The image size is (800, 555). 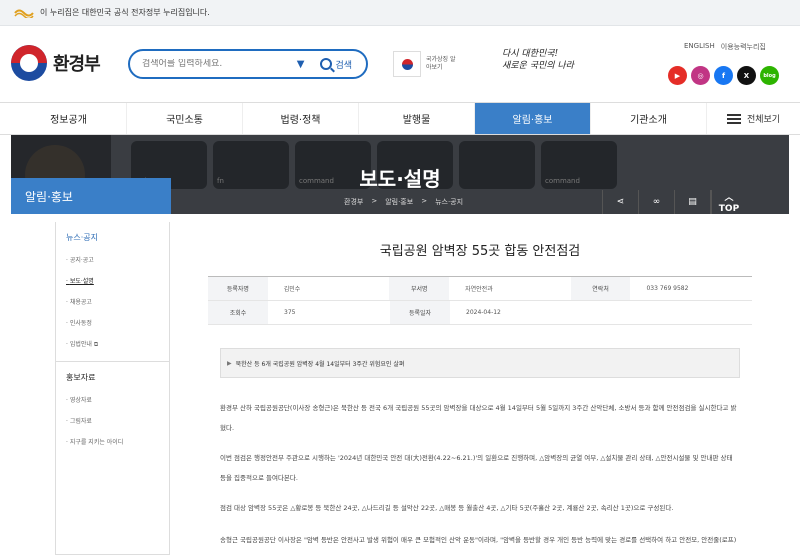 What do you see at coordinates (400, 13) in the screenshot?
I see `gov-banner: 이 누리집은 대한민국 공식 전자정부 누리집입니다.` at bounding box center [400, 13].